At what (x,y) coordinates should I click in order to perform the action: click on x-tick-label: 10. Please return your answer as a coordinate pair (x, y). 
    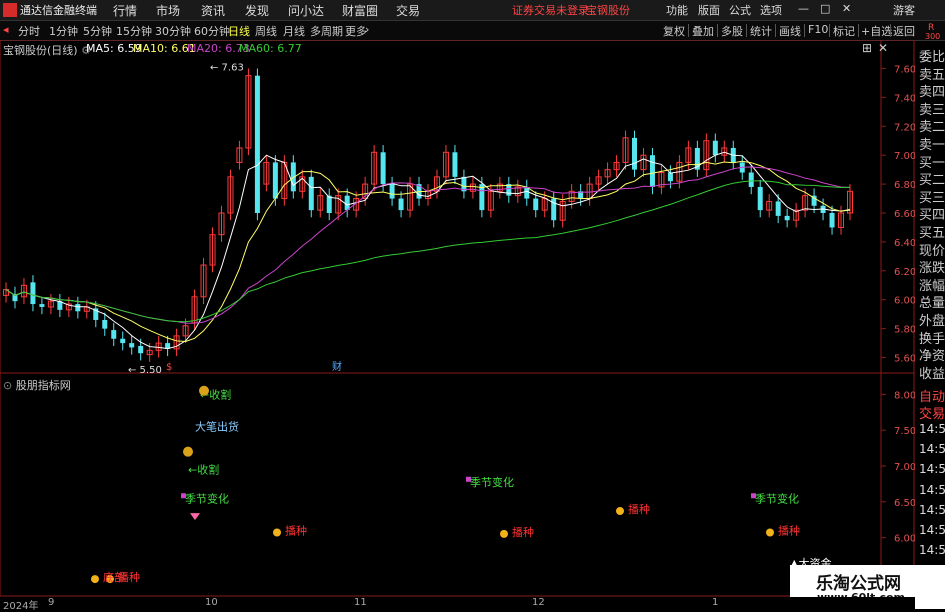
    Looking at the image, I should click on (211, 602).